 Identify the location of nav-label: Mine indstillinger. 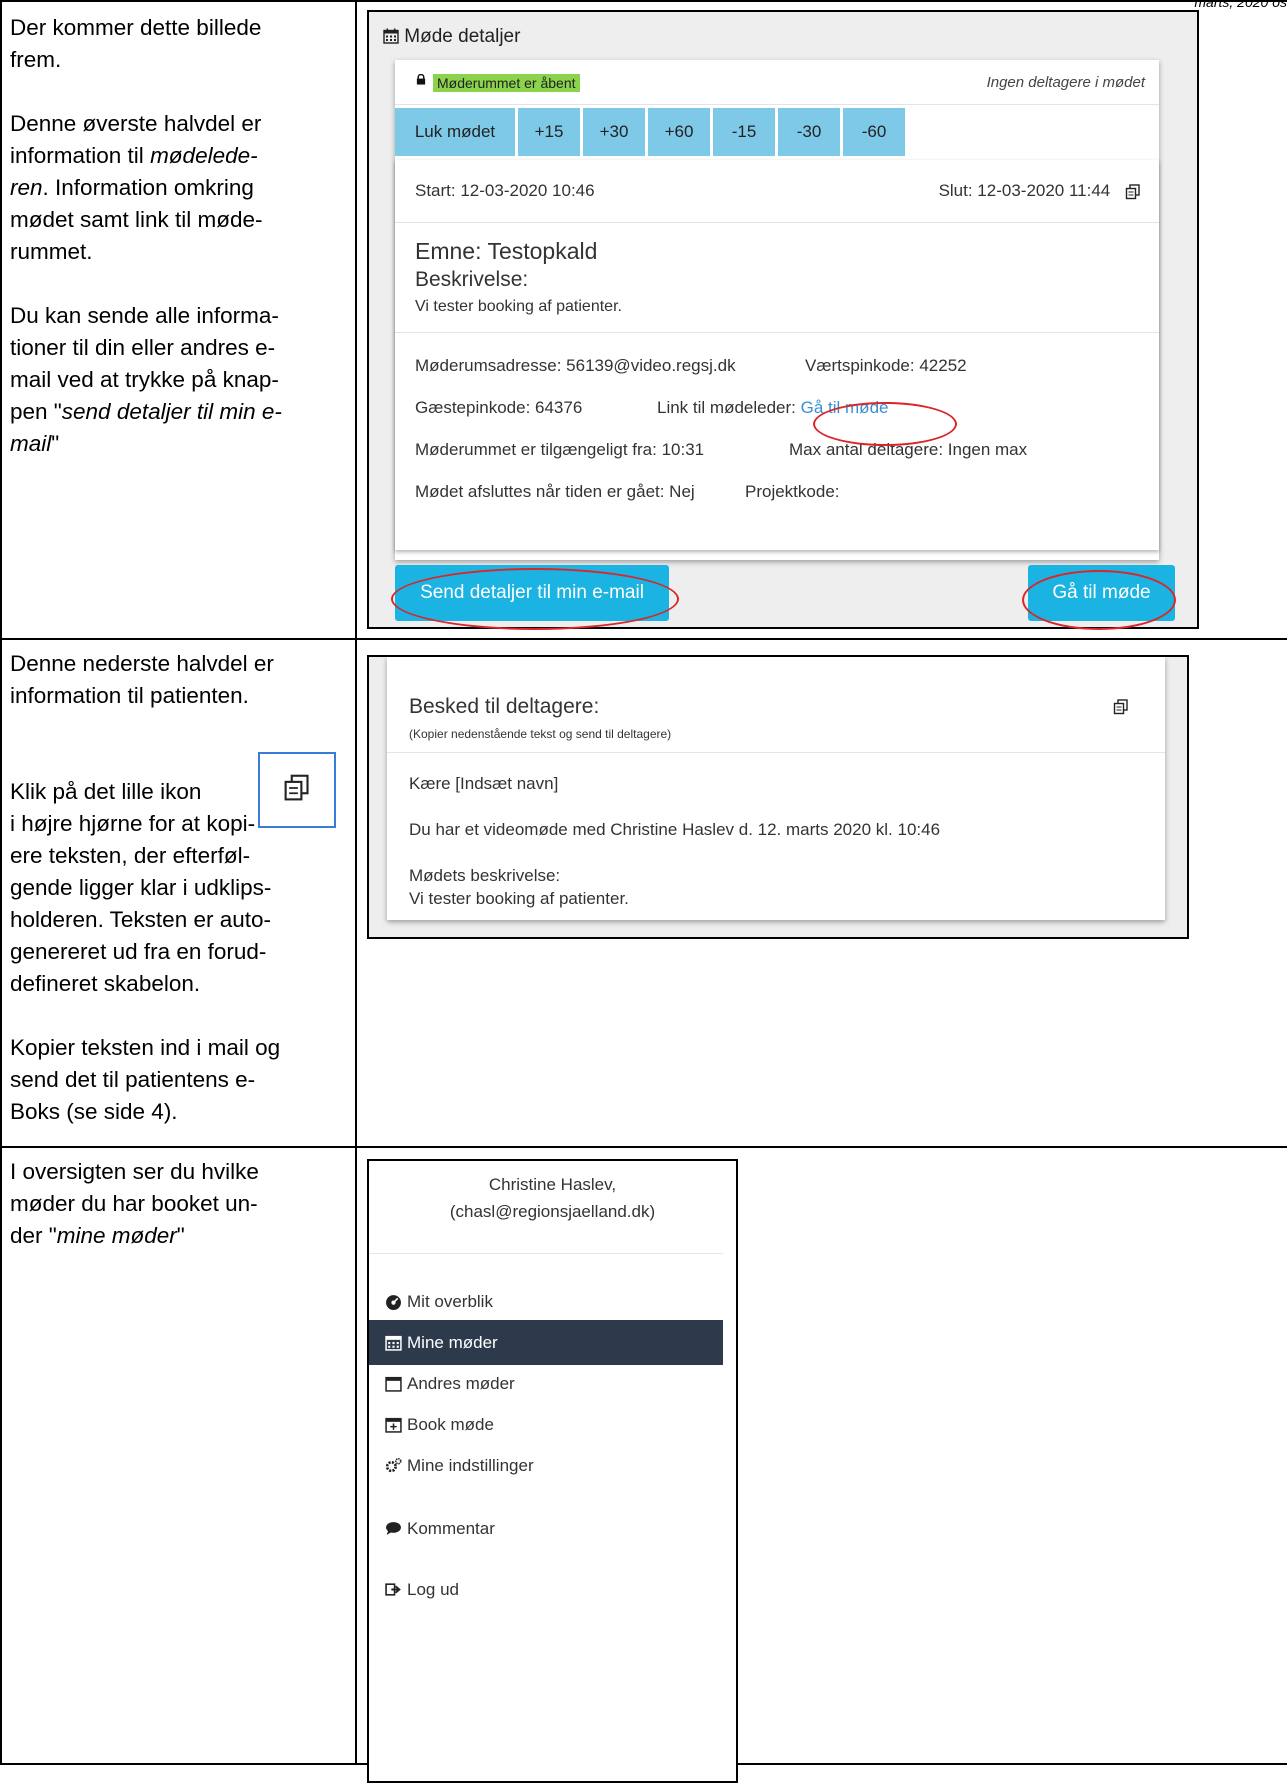
(470, 1465).